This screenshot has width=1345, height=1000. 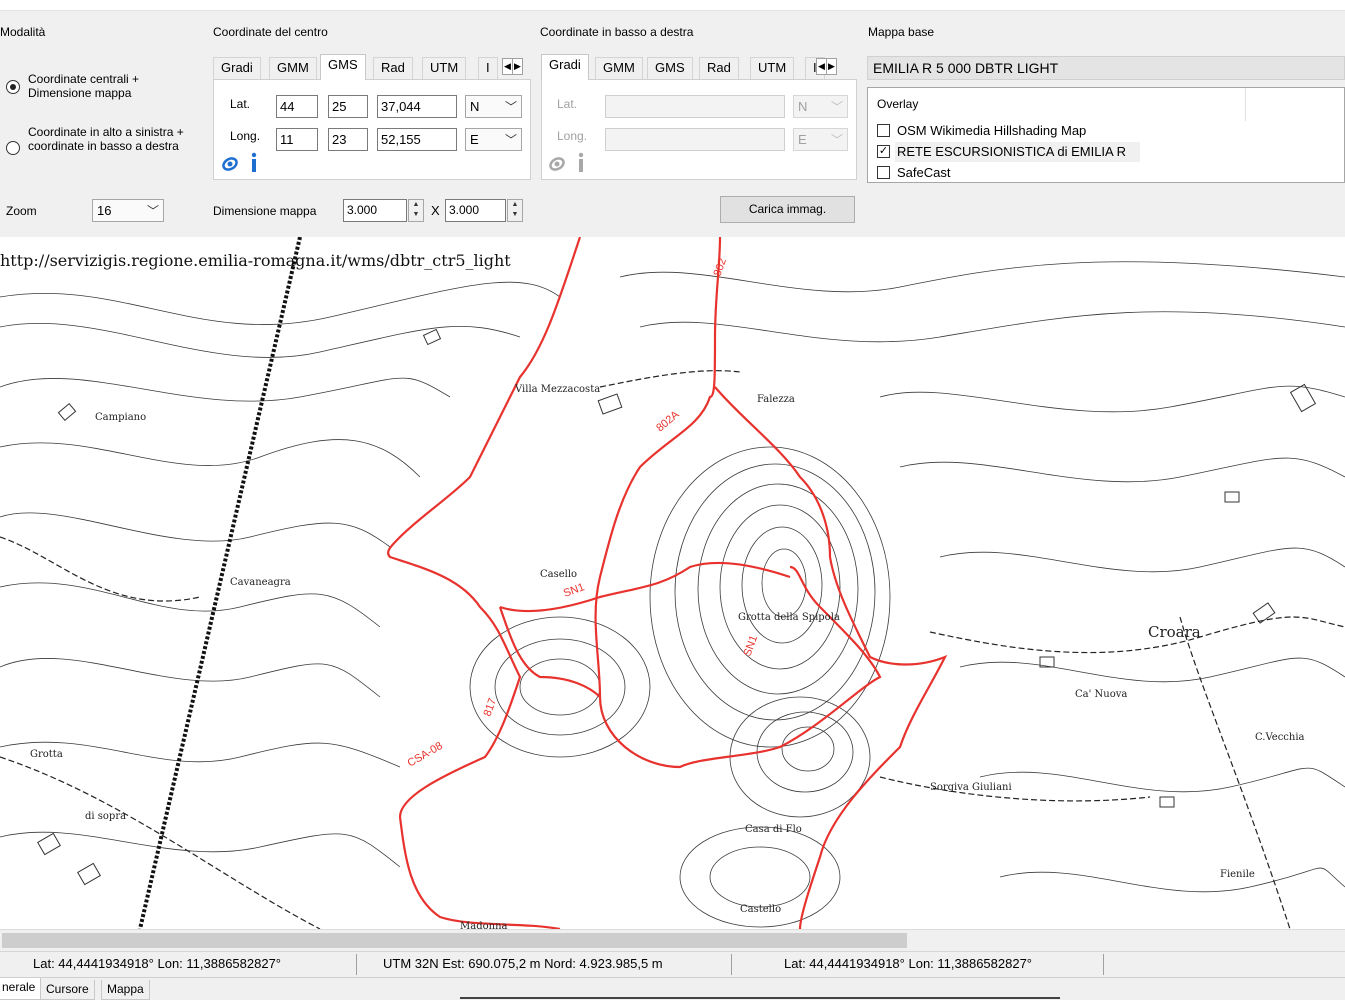 I want to click on place-label: Ca' Nuova, so click(x=1101, y=694).